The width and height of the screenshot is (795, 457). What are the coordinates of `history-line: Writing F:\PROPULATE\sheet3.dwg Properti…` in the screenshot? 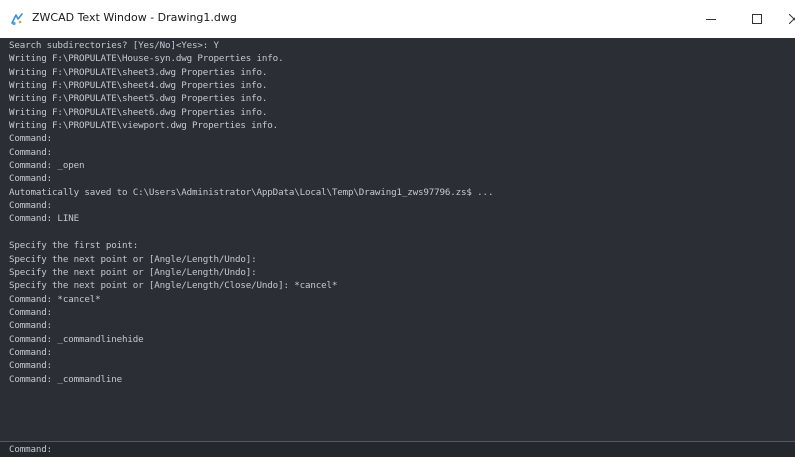 It's located at (138, 72).